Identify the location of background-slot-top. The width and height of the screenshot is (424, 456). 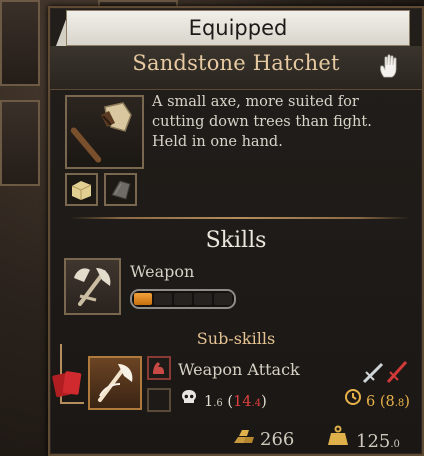
(20, 43).